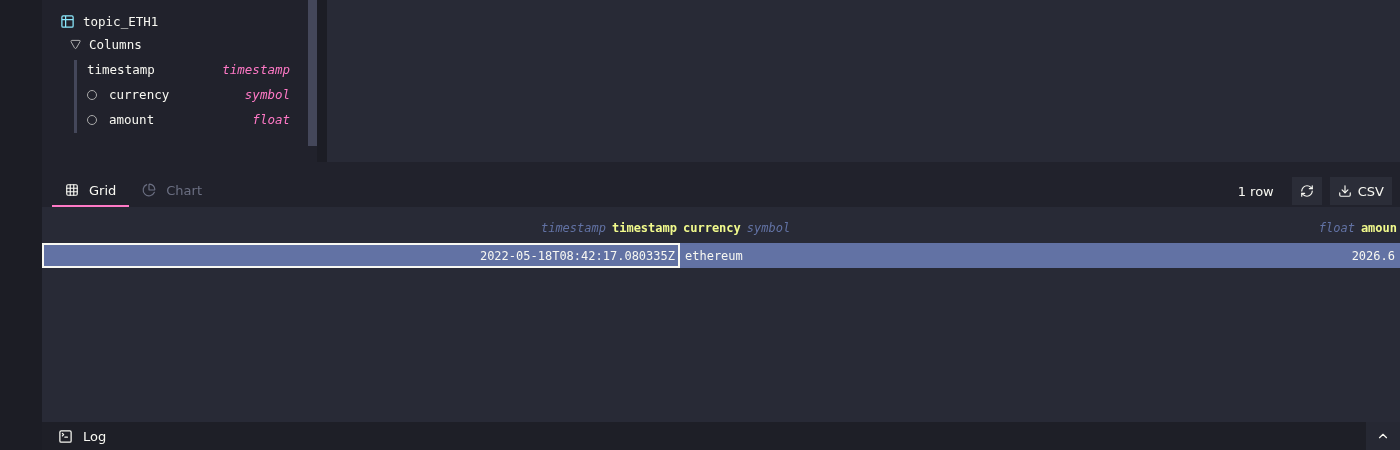  What do you see at coordinates (72, 190) in the screenshot?
I see `grid-icon` at bounding box center [72, 190].